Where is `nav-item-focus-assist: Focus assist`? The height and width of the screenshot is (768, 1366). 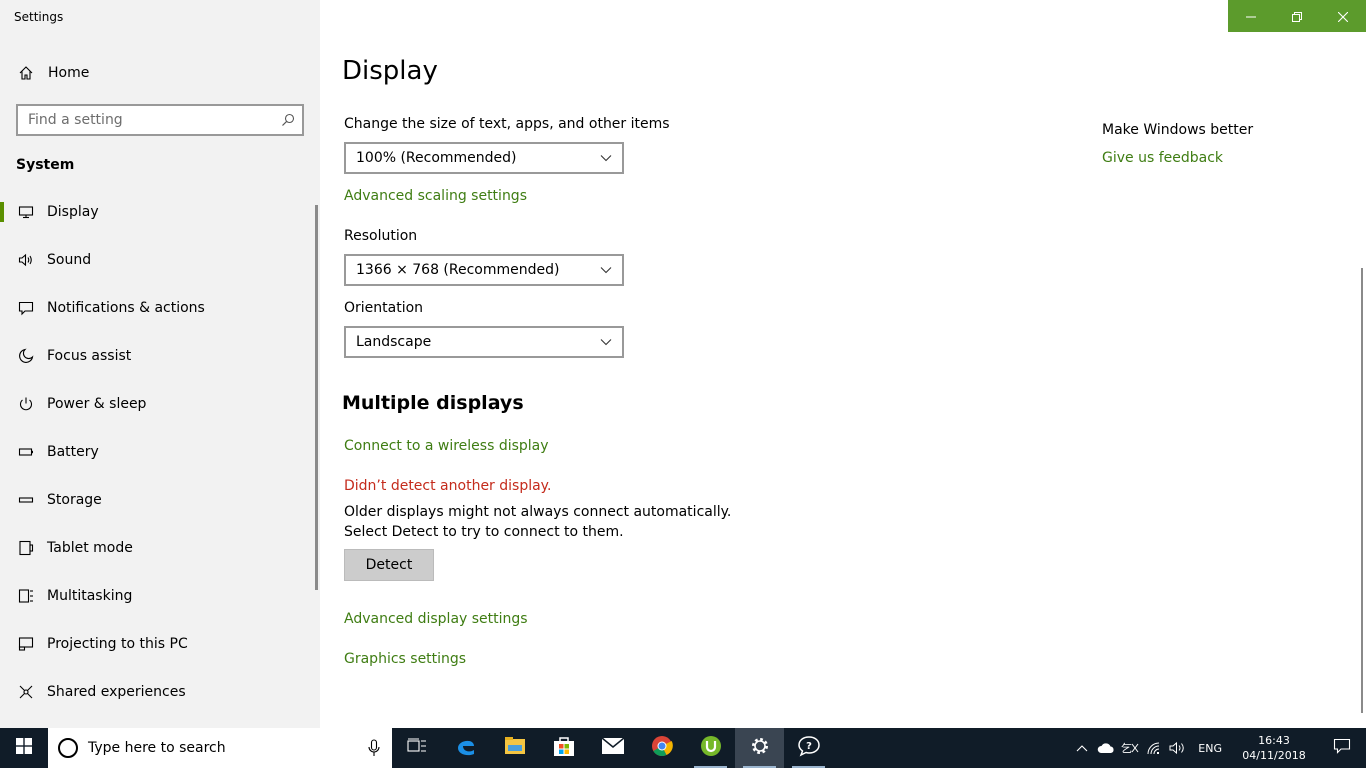
nav-item-focus-assist: Focus assist is located at coordinates (158, 356).